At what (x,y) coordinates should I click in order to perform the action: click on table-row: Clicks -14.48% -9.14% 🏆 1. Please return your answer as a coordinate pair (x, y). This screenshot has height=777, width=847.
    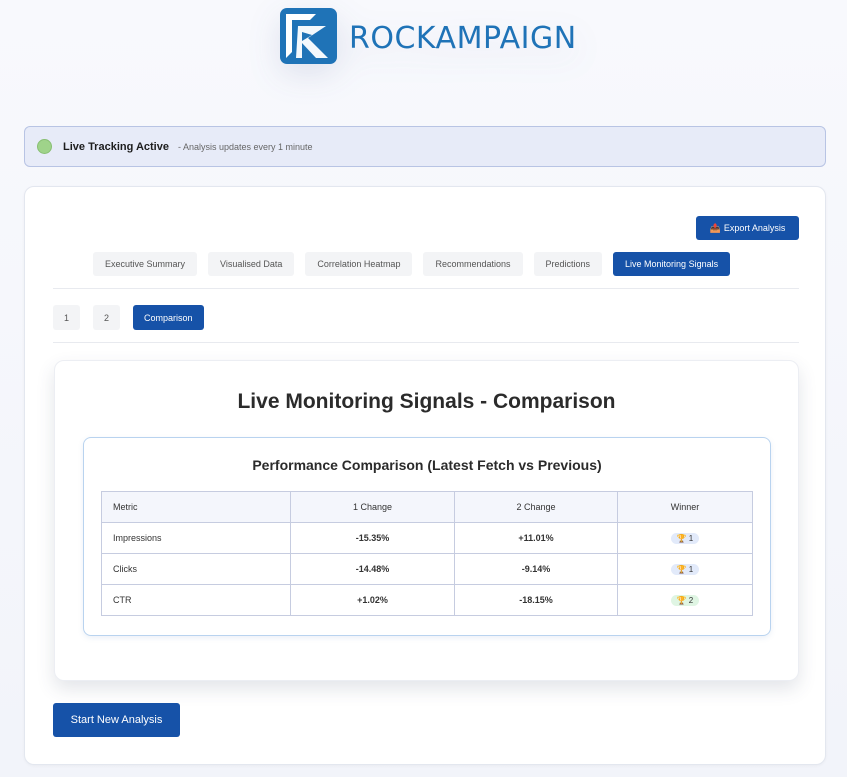
    Looking at the image, I should click on (427, 569).